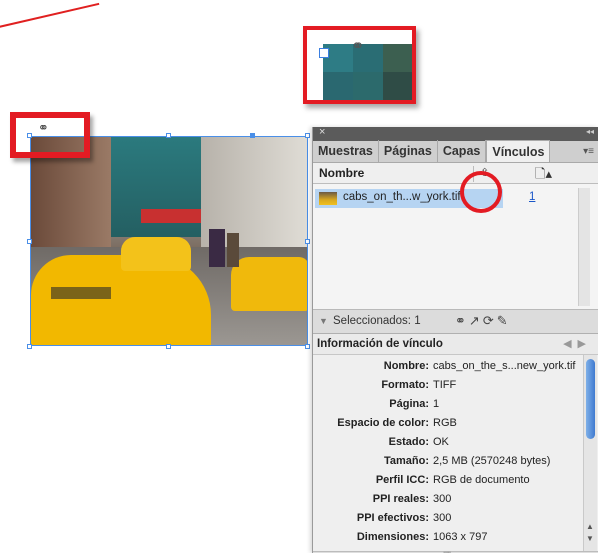 The image size is (598, 553). What do you see at coordinates (504, 320) in the screenshot?
I see `edit-original-icon: ✎` at bounding box center [504, 320].